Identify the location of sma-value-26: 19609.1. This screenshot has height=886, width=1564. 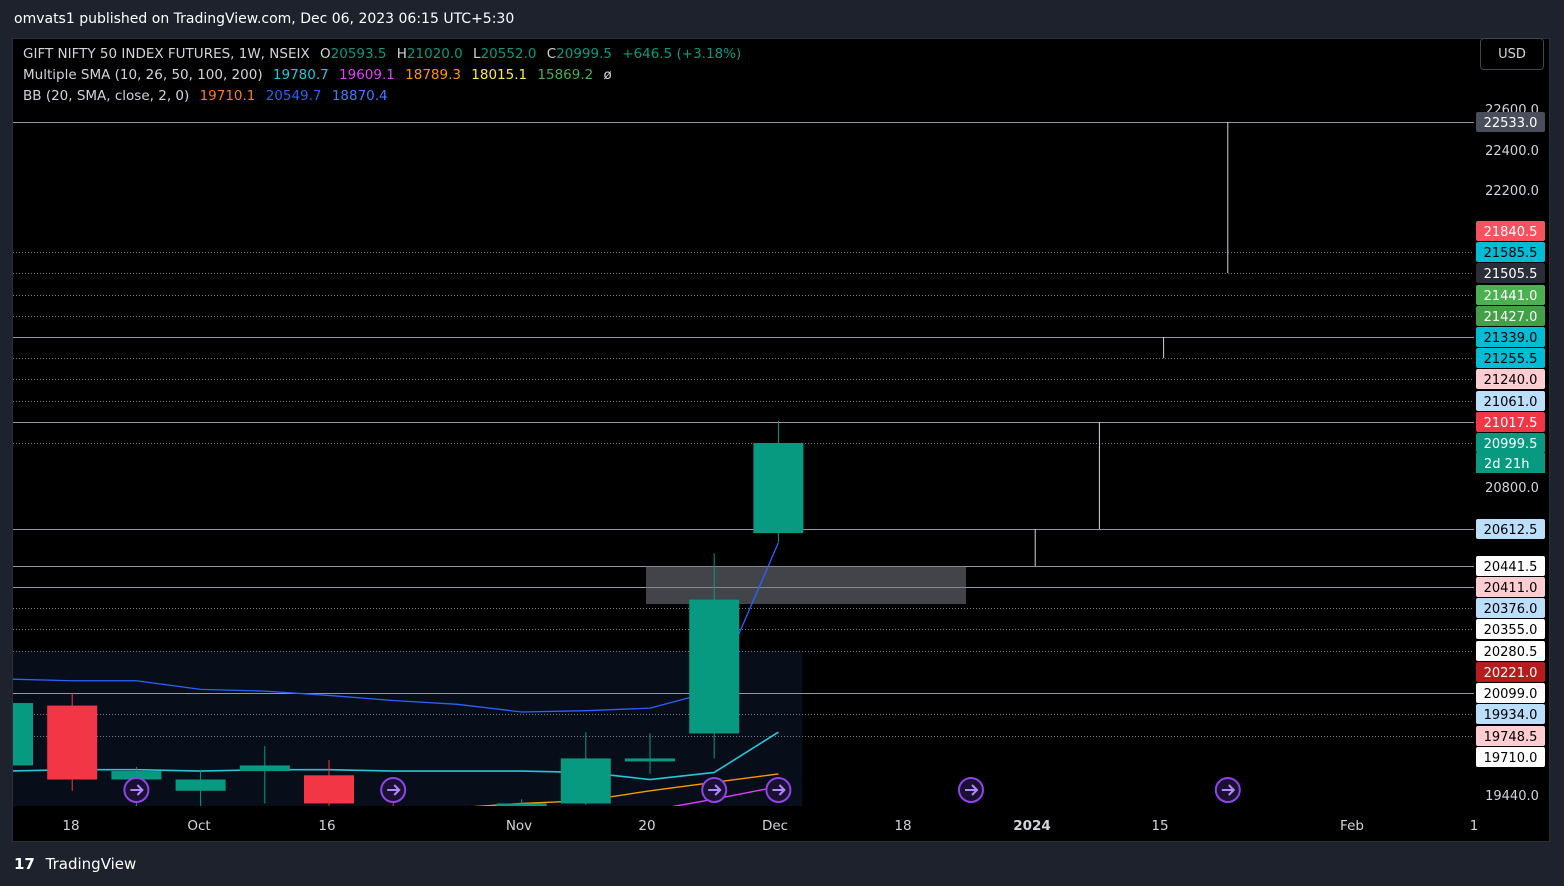
(367, 75).